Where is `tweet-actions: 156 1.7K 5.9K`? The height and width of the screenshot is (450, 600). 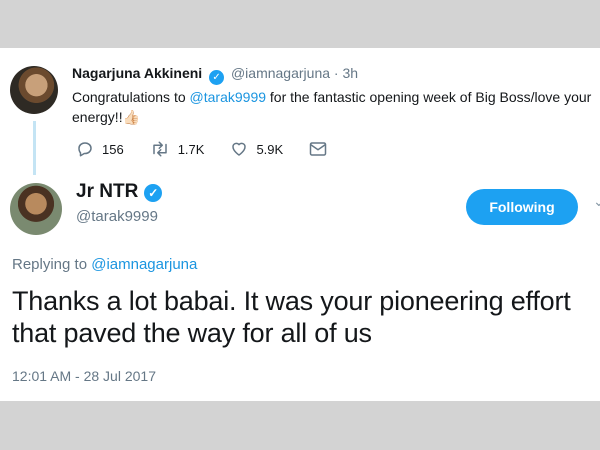
tweet-actions: 156 1.7K 5.9K is located at coordinates (218, 149).